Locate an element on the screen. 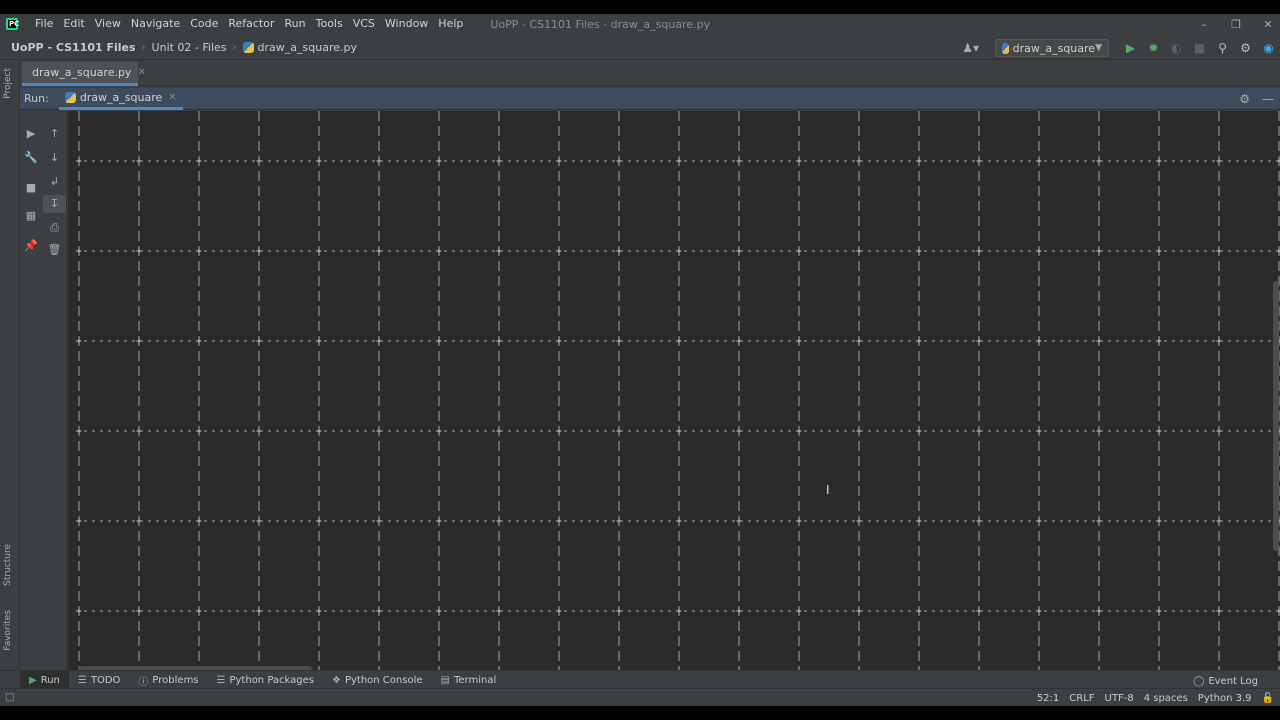 This screenshot has height=720, width=1280. menu-vcs: VCS is located at coordinates (364, 24).